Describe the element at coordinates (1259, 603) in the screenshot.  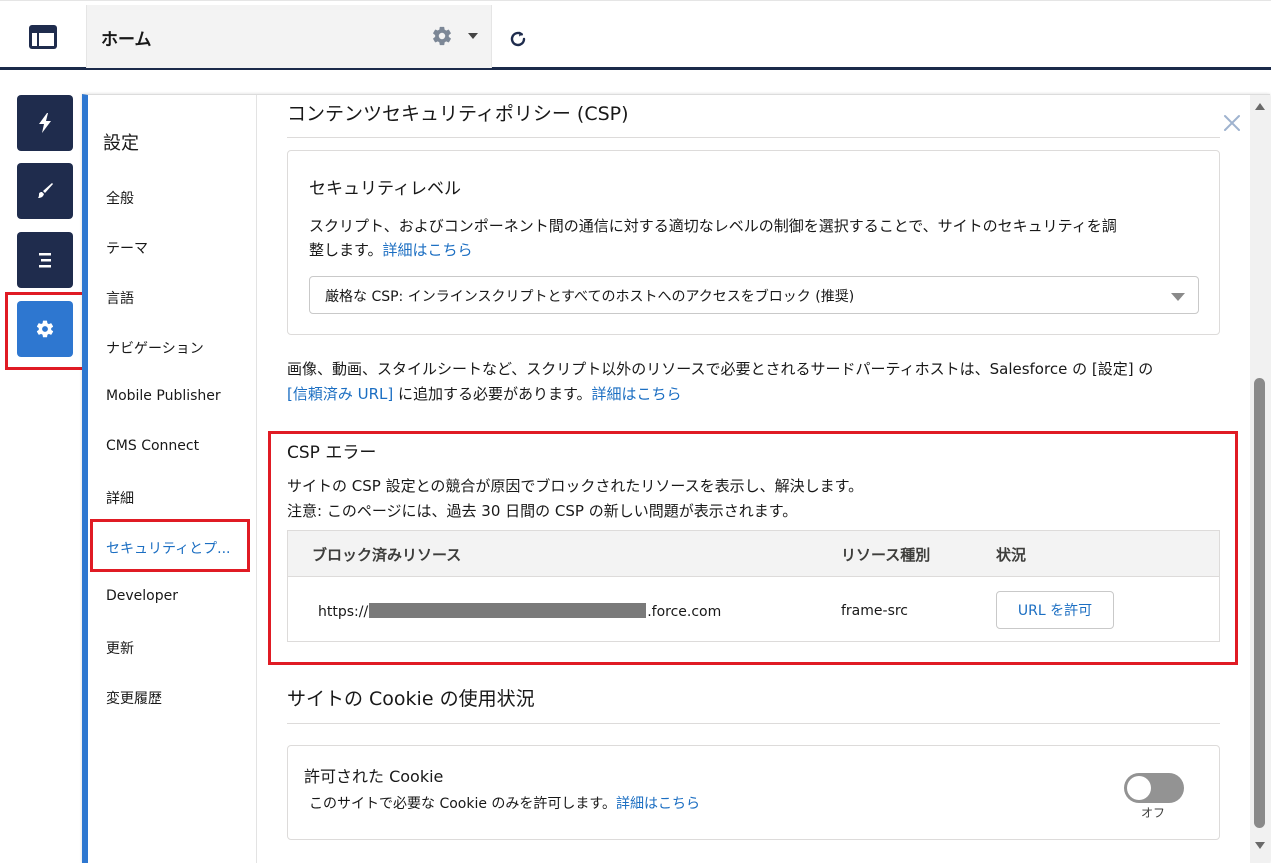
I see `scrollbar-thumb` at that location.